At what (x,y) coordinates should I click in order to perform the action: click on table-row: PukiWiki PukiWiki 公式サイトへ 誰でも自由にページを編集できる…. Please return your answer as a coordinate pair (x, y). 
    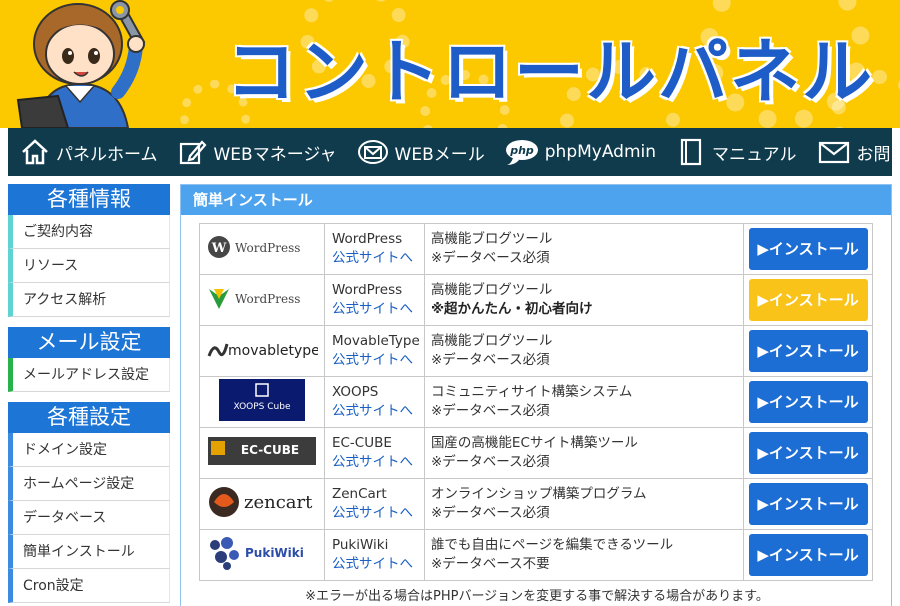
    Looking at the image, I should click on (536, 555).